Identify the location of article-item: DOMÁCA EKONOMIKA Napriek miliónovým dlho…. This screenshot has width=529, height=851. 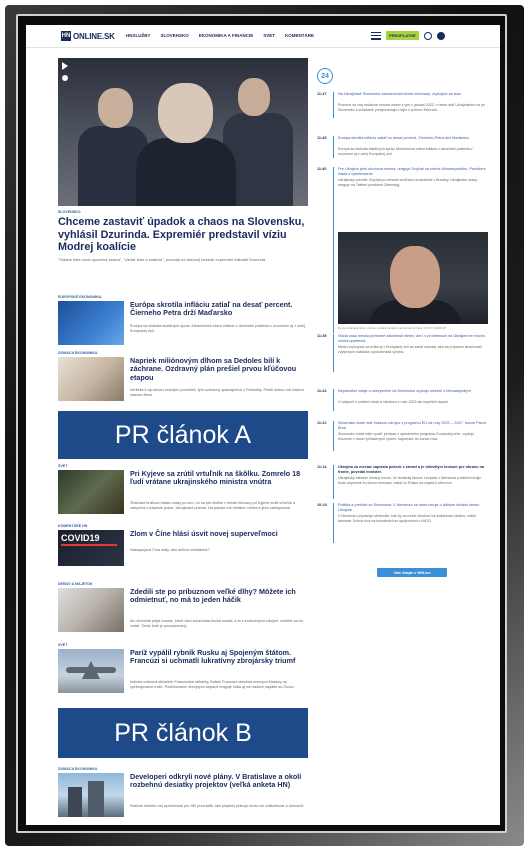
(183, 378).